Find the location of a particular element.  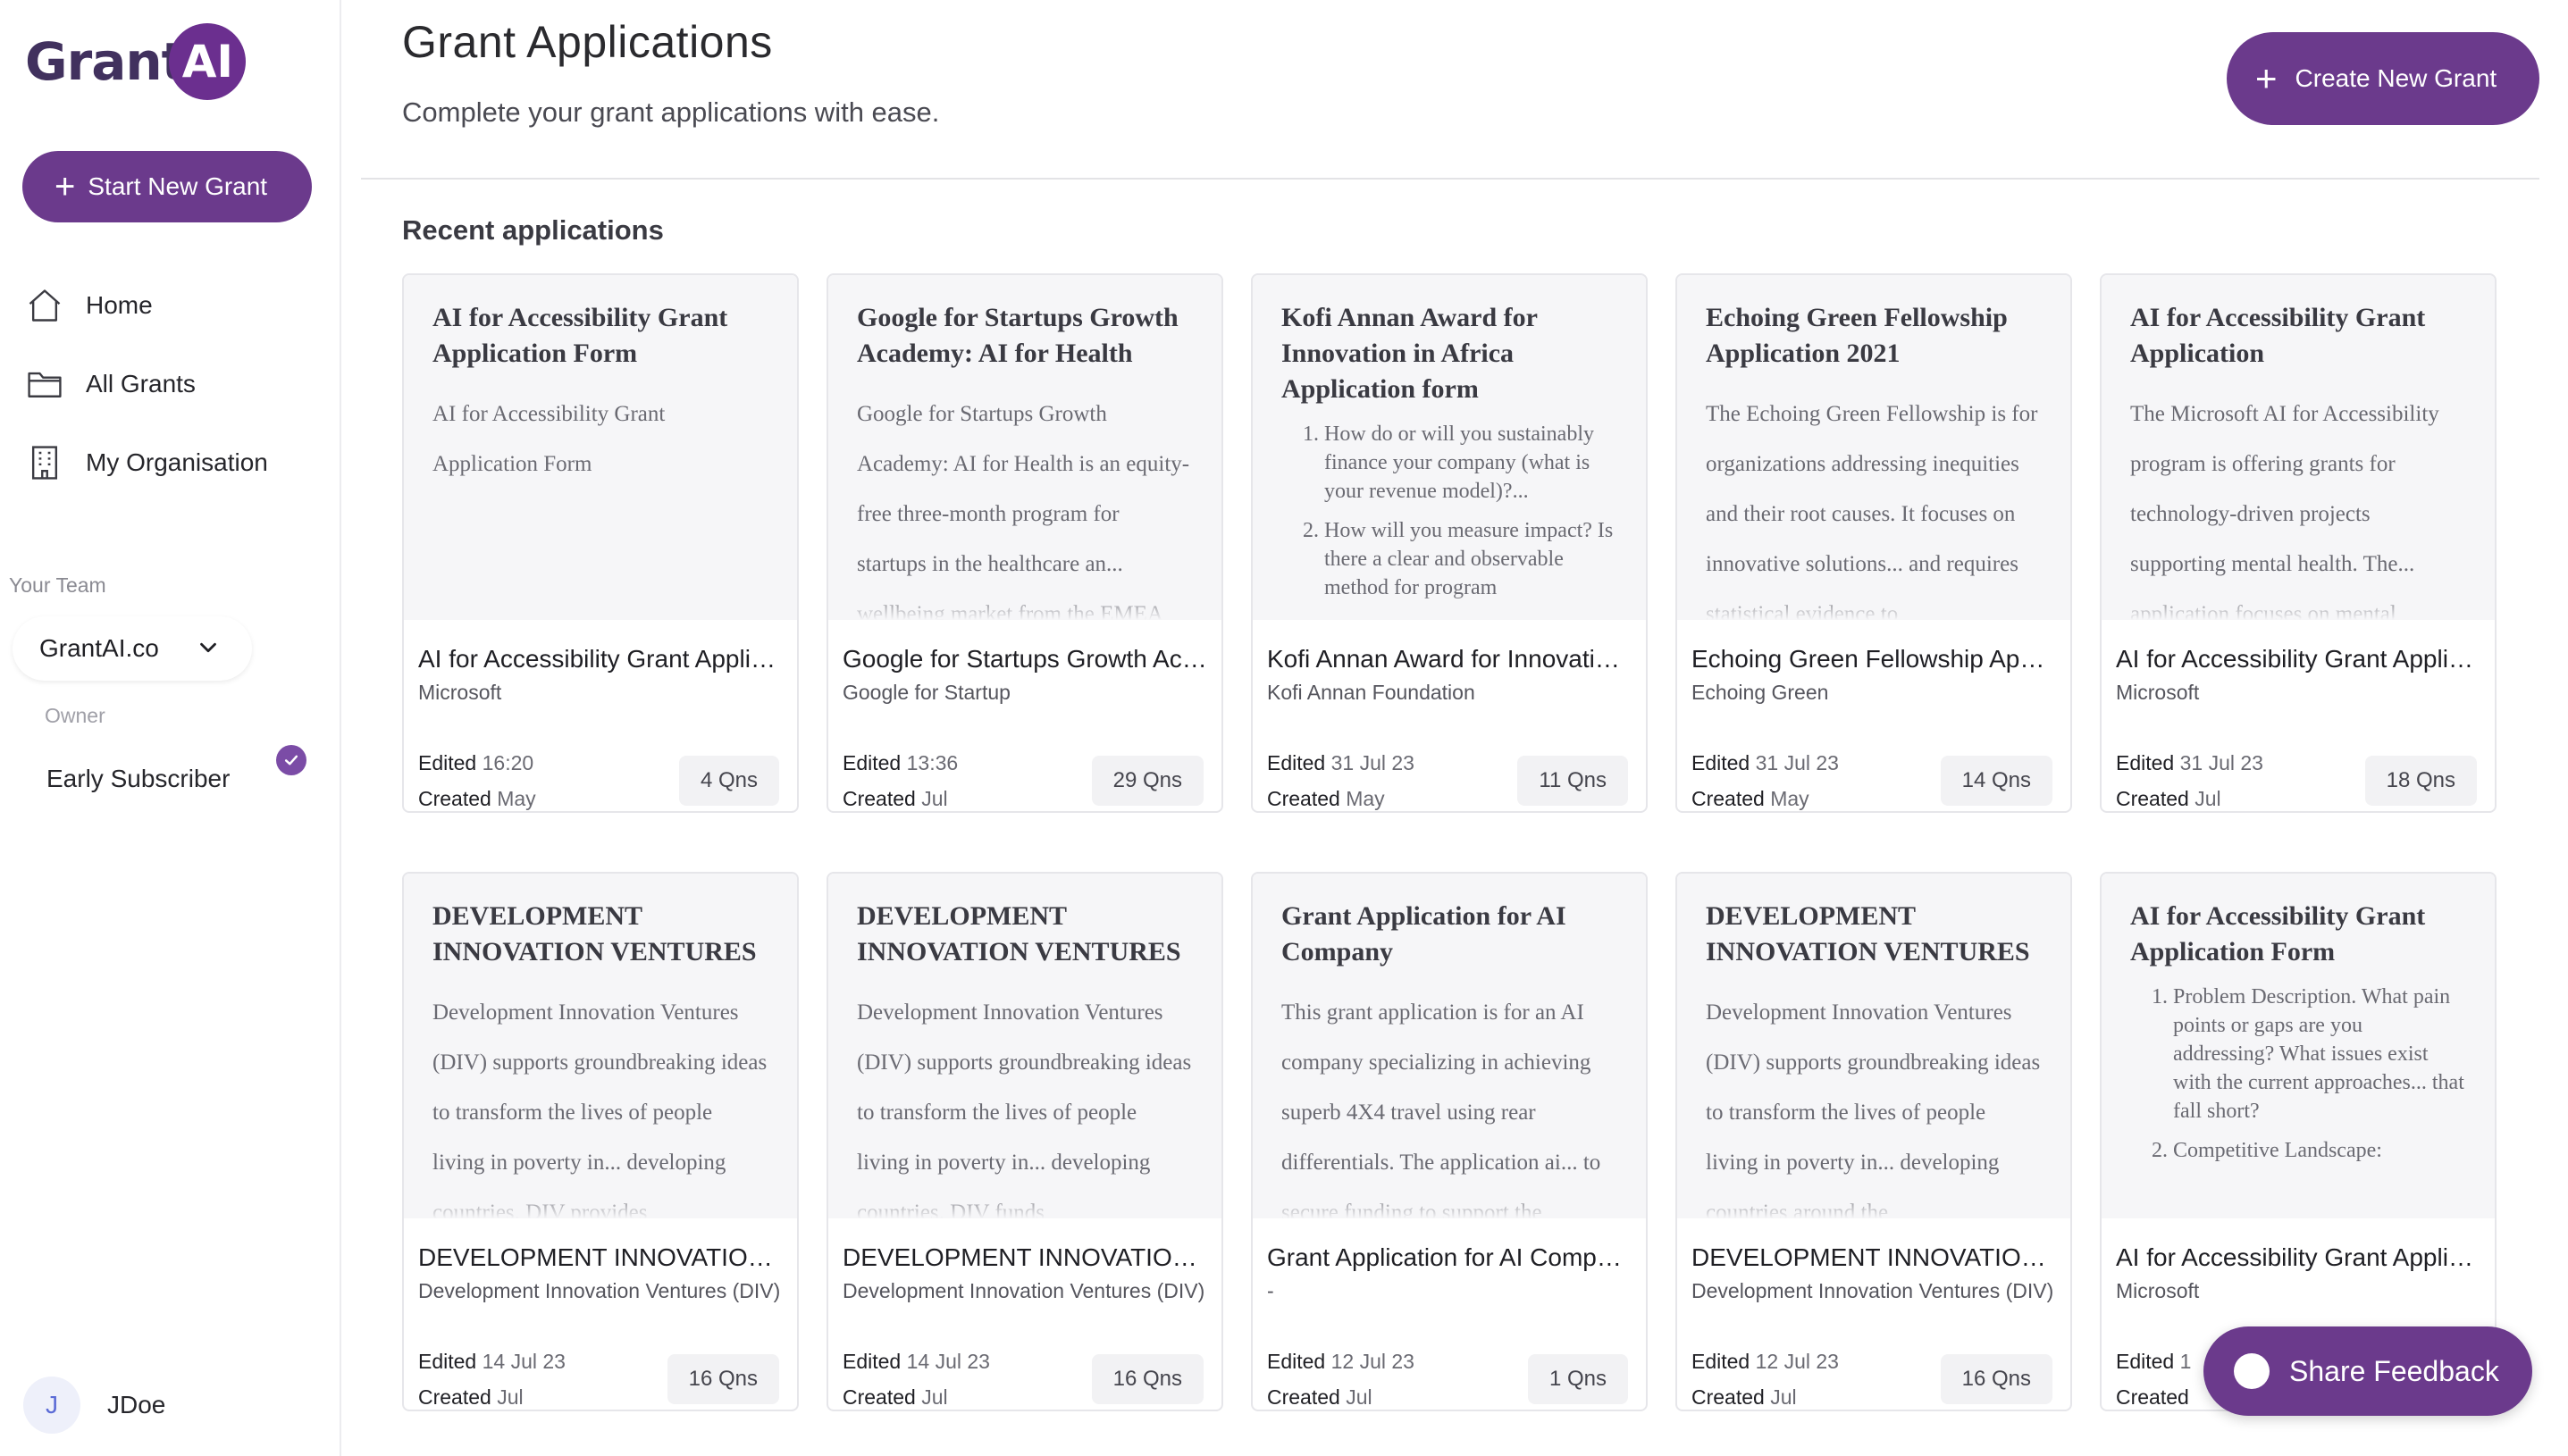

page-title: Grant Applications is located at coordinates (587, 42).